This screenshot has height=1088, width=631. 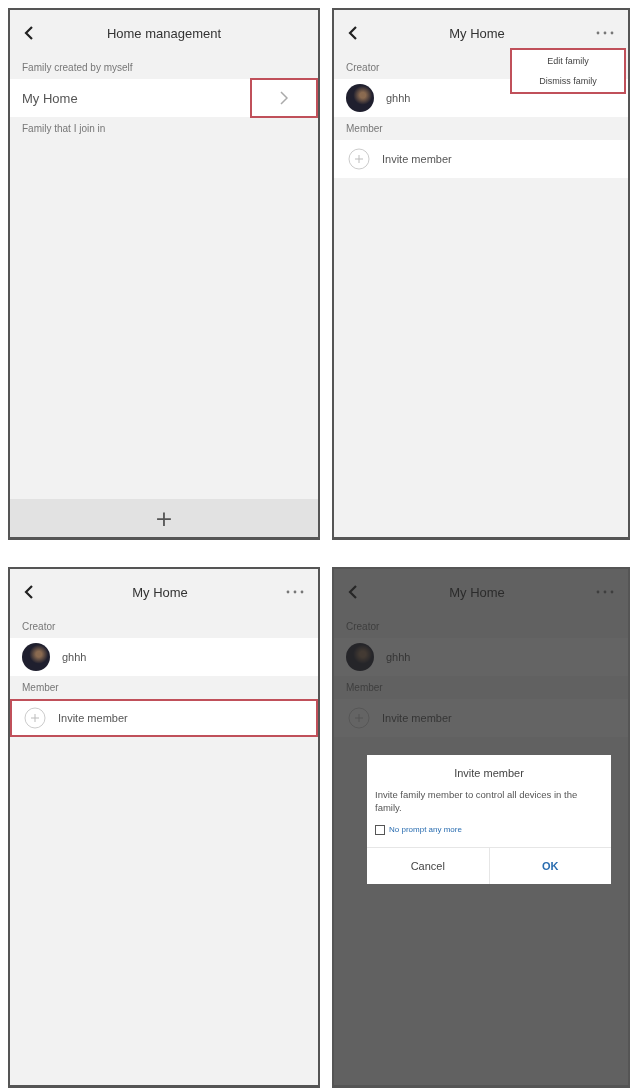 I want to click on dialog-message: Invite family member to control all devices in the family., so click(x=476, y=802).